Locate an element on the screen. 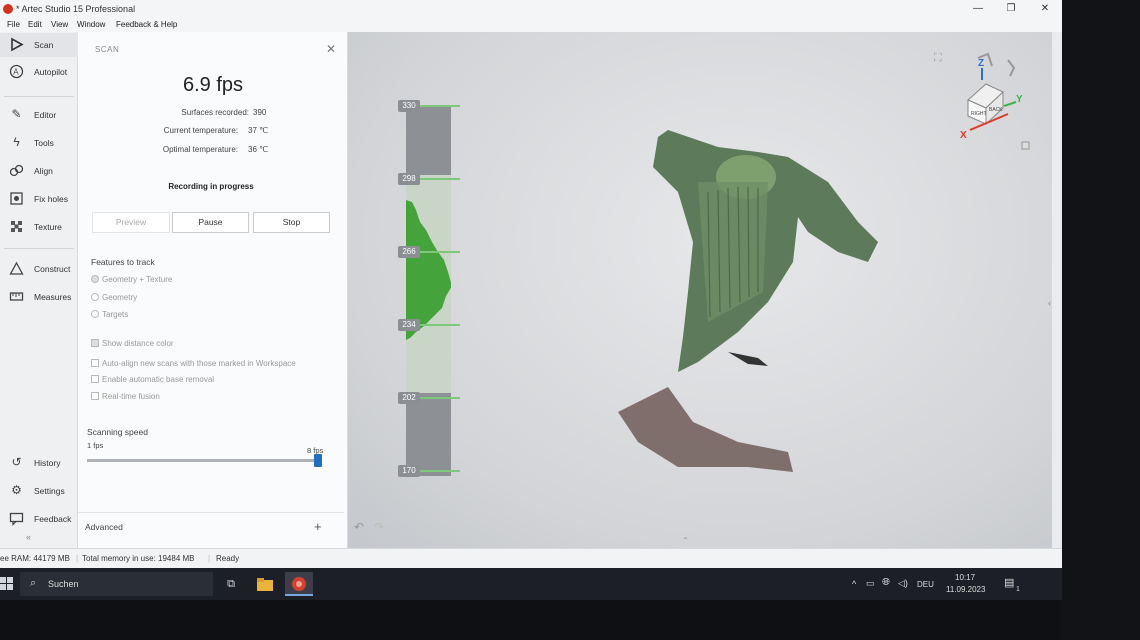 The image size is (1140, 640). cube-face-right: RIGHT is located at coordinates (979, 114).